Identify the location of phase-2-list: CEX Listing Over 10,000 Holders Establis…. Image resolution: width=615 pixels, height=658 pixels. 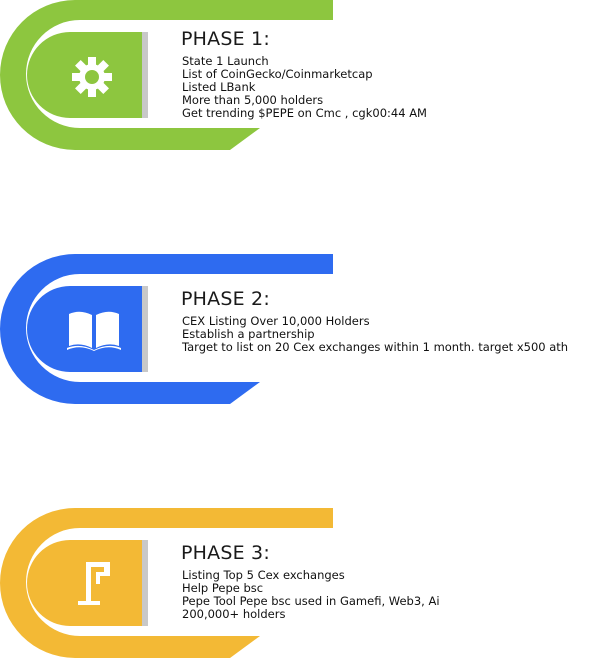
(375, 334).